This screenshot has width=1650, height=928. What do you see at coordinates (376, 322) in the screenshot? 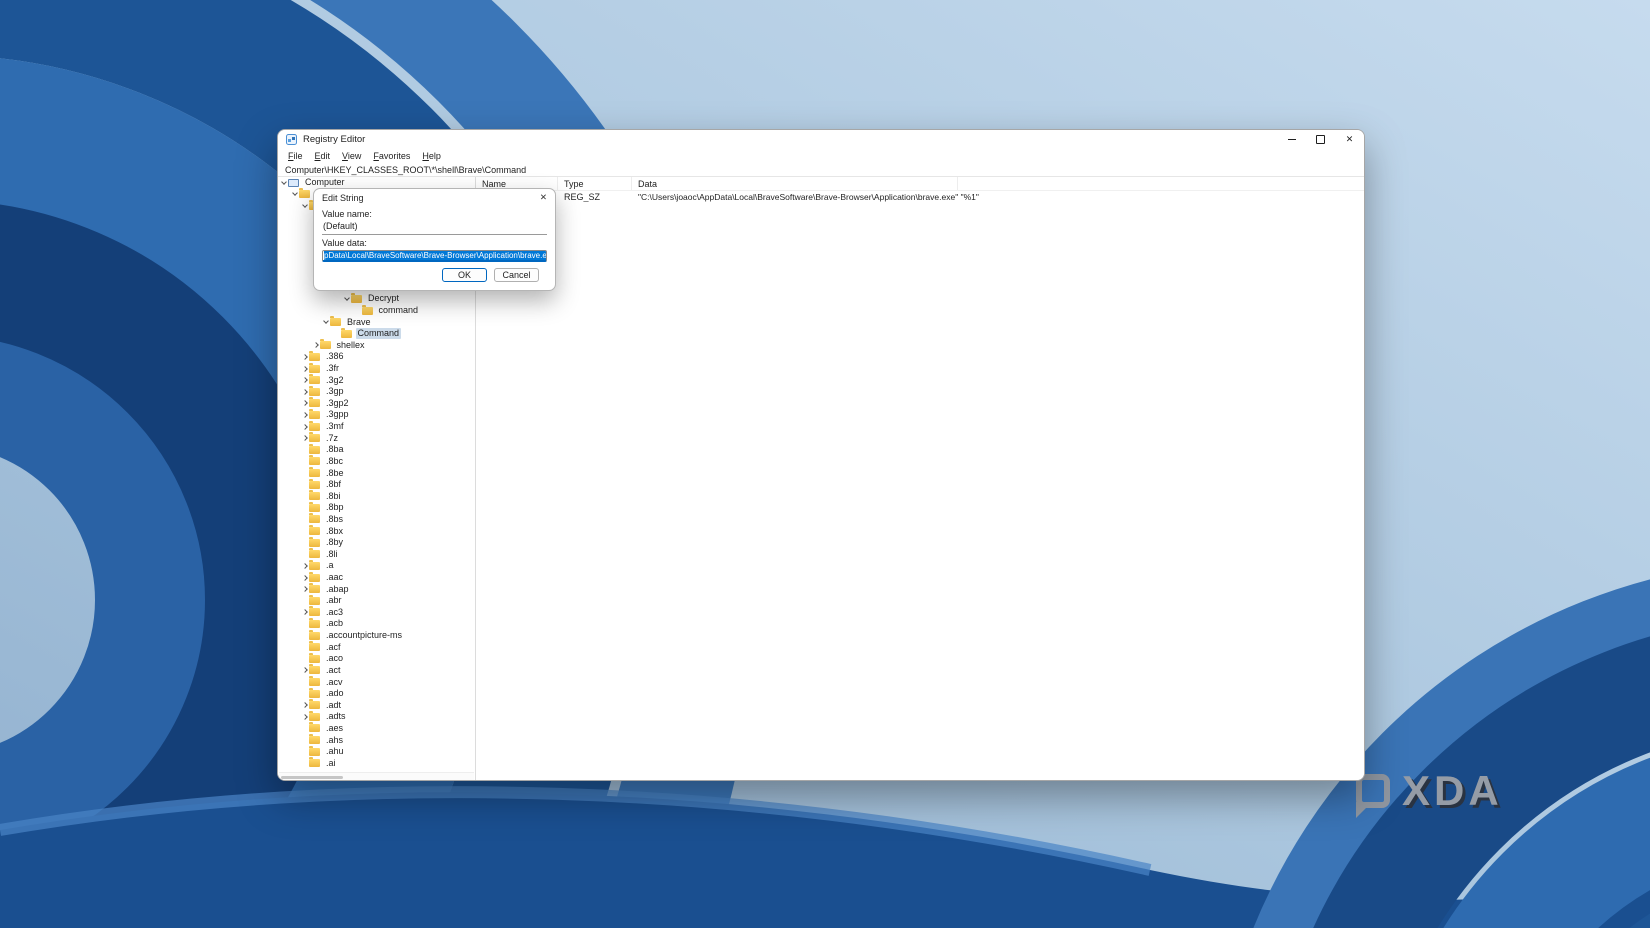
I see `tree-item-brave: Brave` at bounding box center [376, 322].